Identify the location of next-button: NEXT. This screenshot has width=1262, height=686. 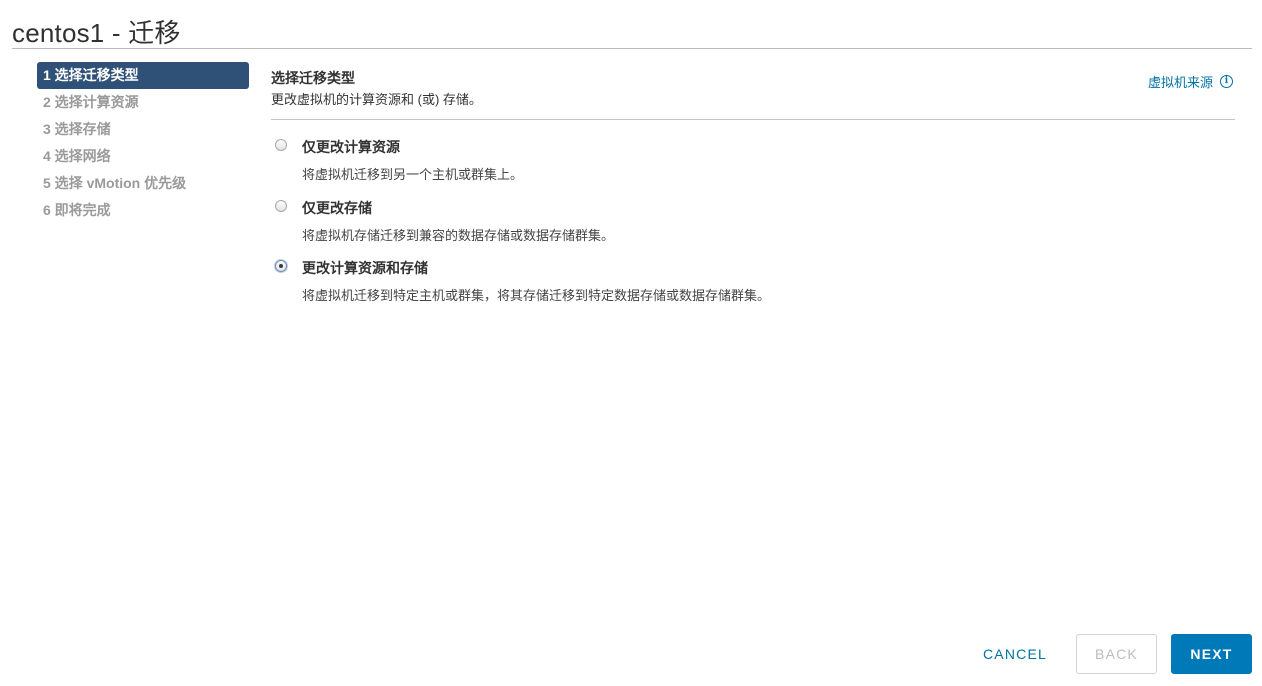
(1211, 654).